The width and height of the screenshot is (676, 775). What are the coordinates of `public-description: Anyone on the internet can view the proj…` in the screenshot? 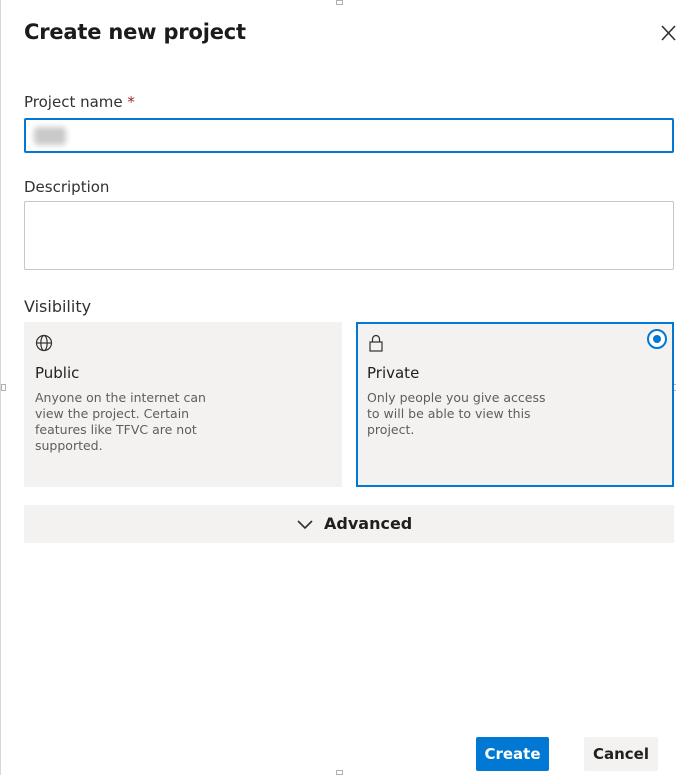 It's located at (120, 421).